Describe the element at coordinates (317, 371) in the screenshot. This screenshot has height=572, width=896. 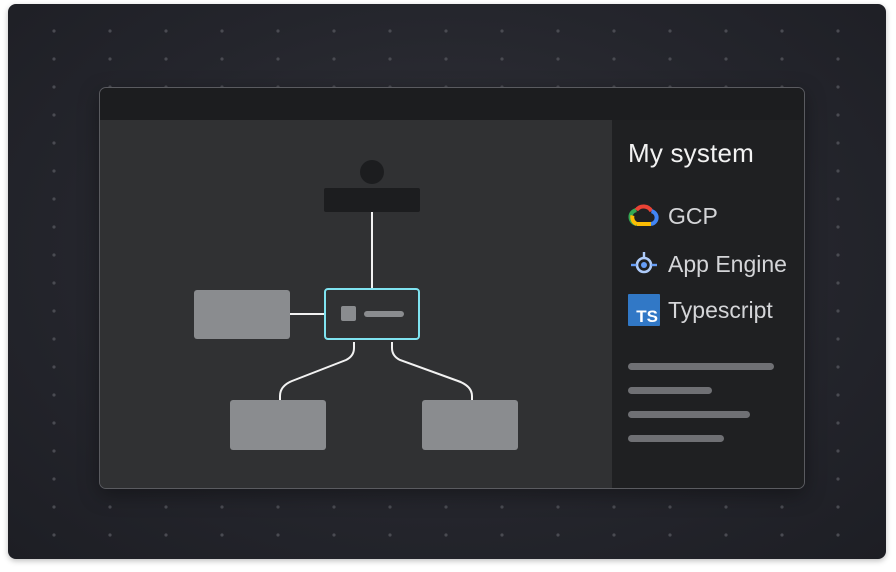
I see `connector-bottom-left` at that location.